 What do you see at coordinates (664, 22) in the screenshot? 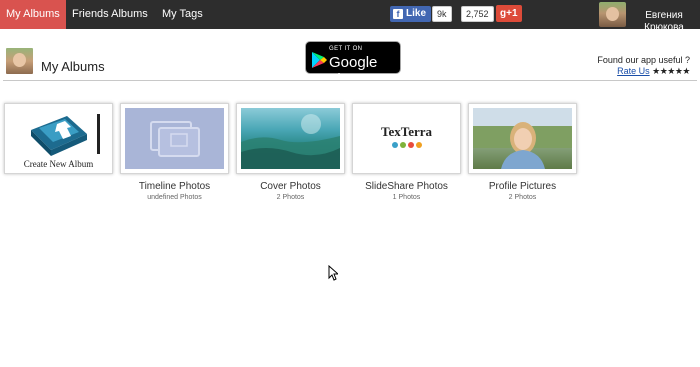
I see `user-name: Евгения Крюкова` at bounding box center [664, 22].